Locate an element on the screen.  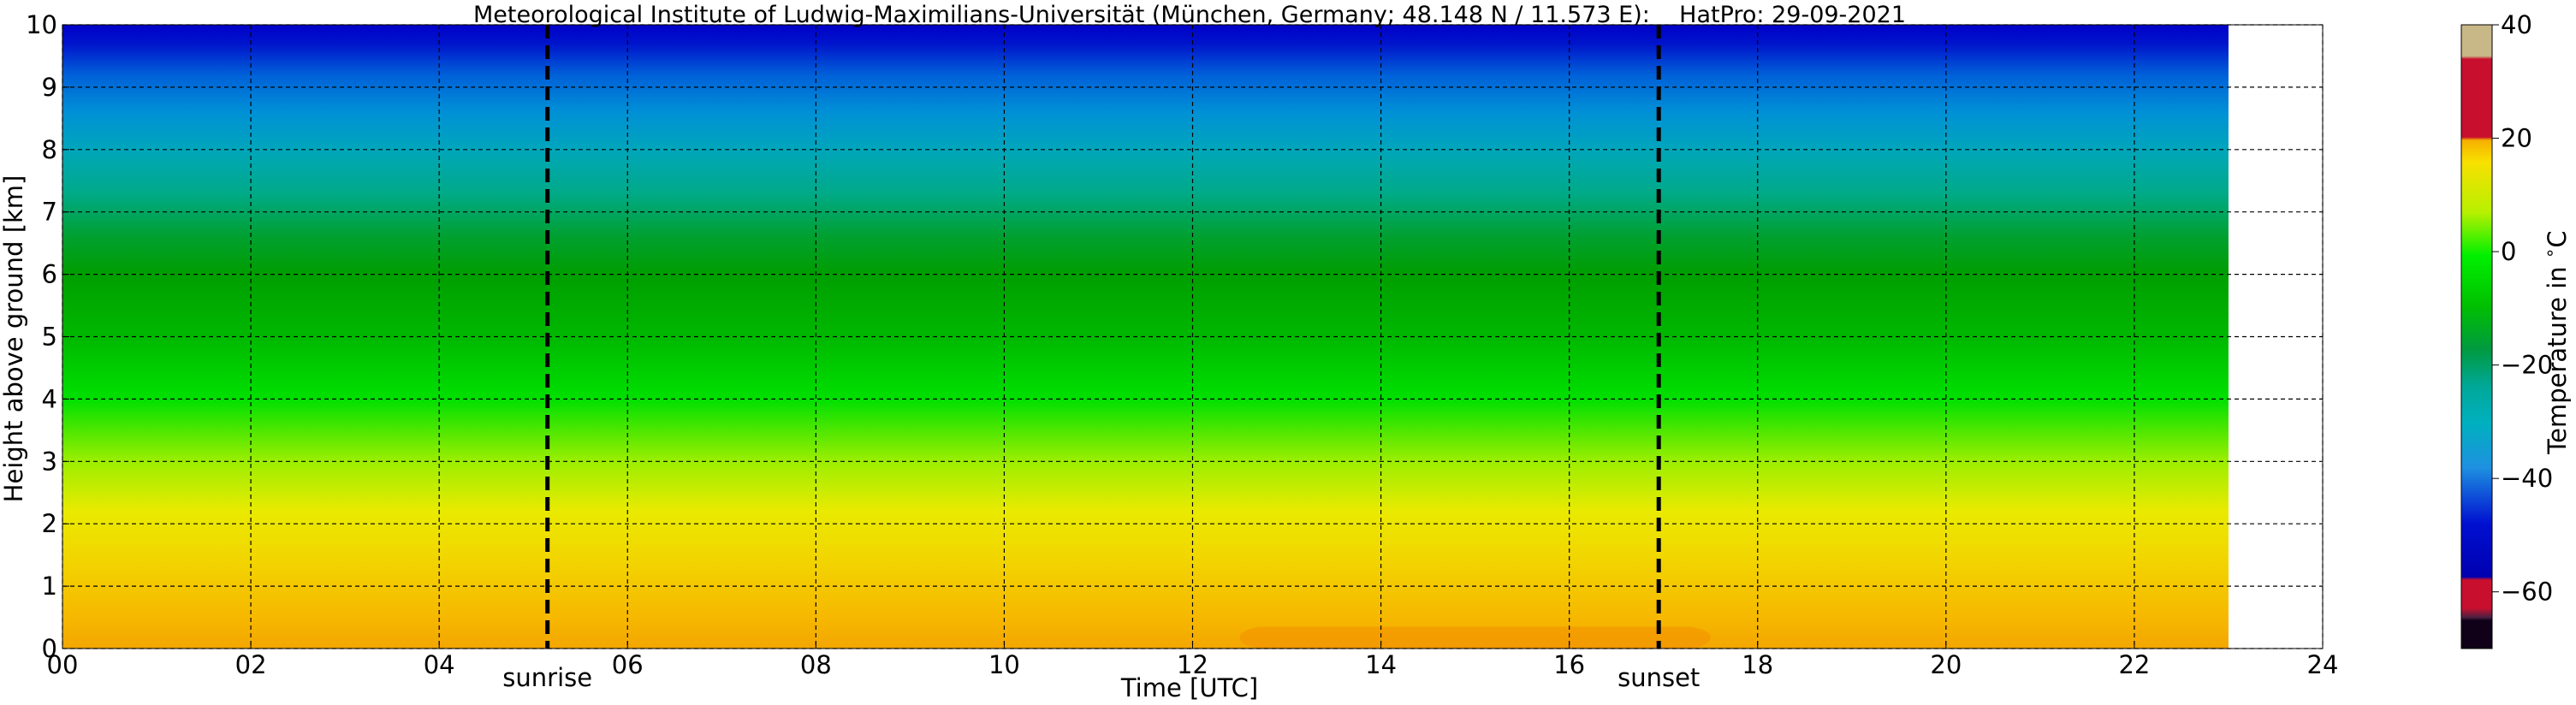
y-tick-label: 2 is located at coordinates (49, 523).